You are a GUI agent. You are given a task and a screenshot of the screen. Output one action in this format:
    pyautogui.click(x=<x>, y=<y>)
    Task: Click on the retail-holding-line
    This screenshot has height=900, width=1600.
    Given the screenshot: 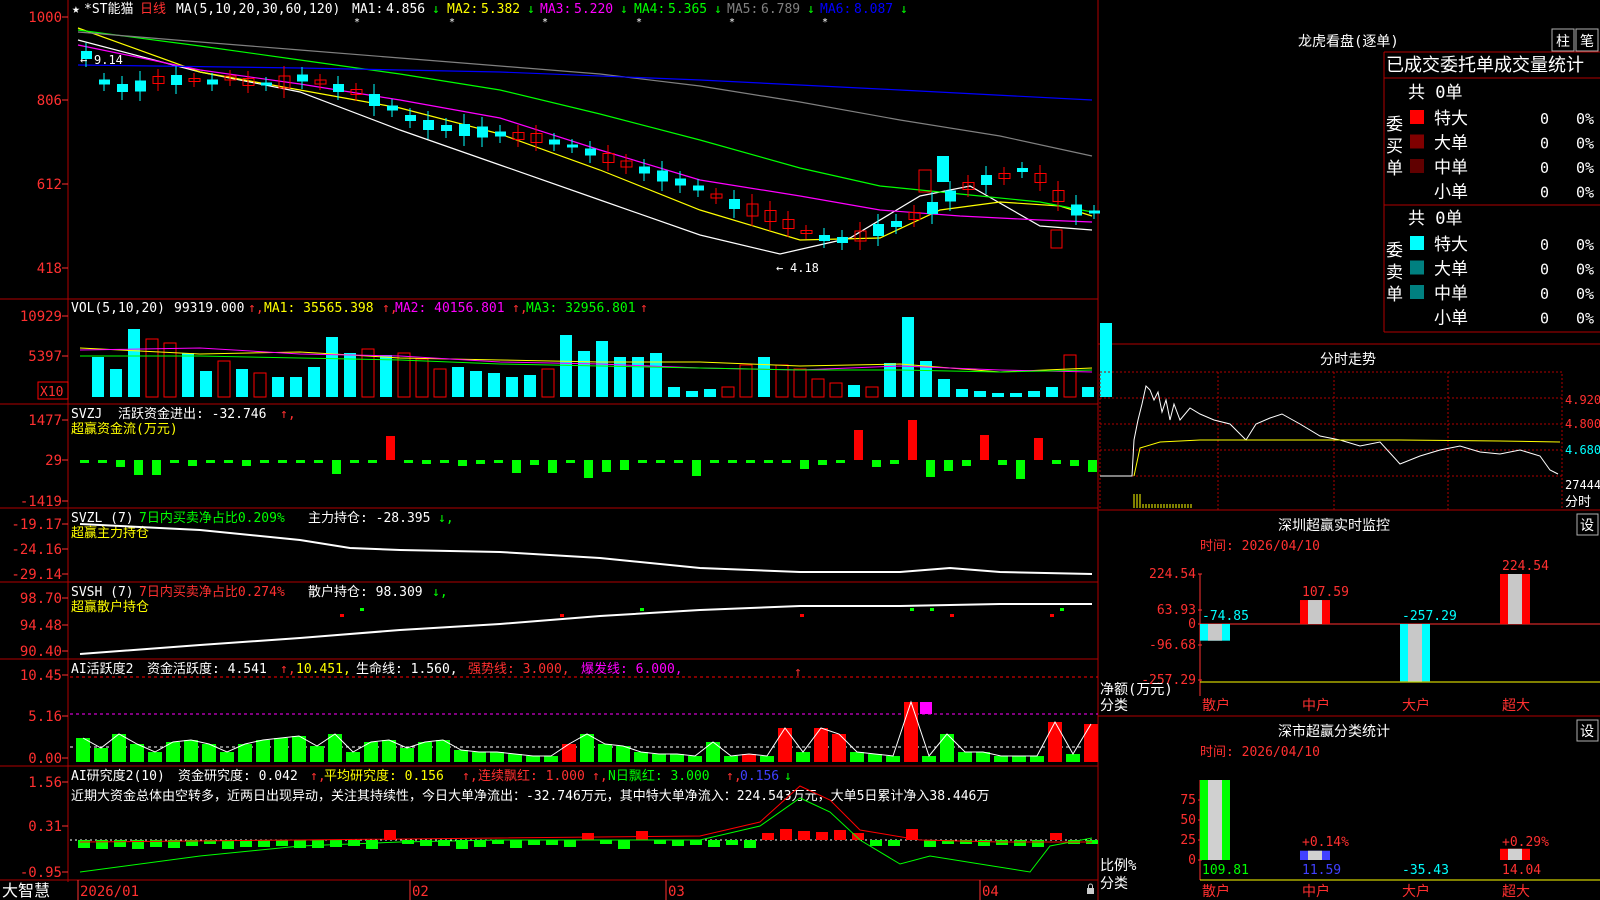 What is the action you would take?
    pyautogui.click(x=585, y=629)
    